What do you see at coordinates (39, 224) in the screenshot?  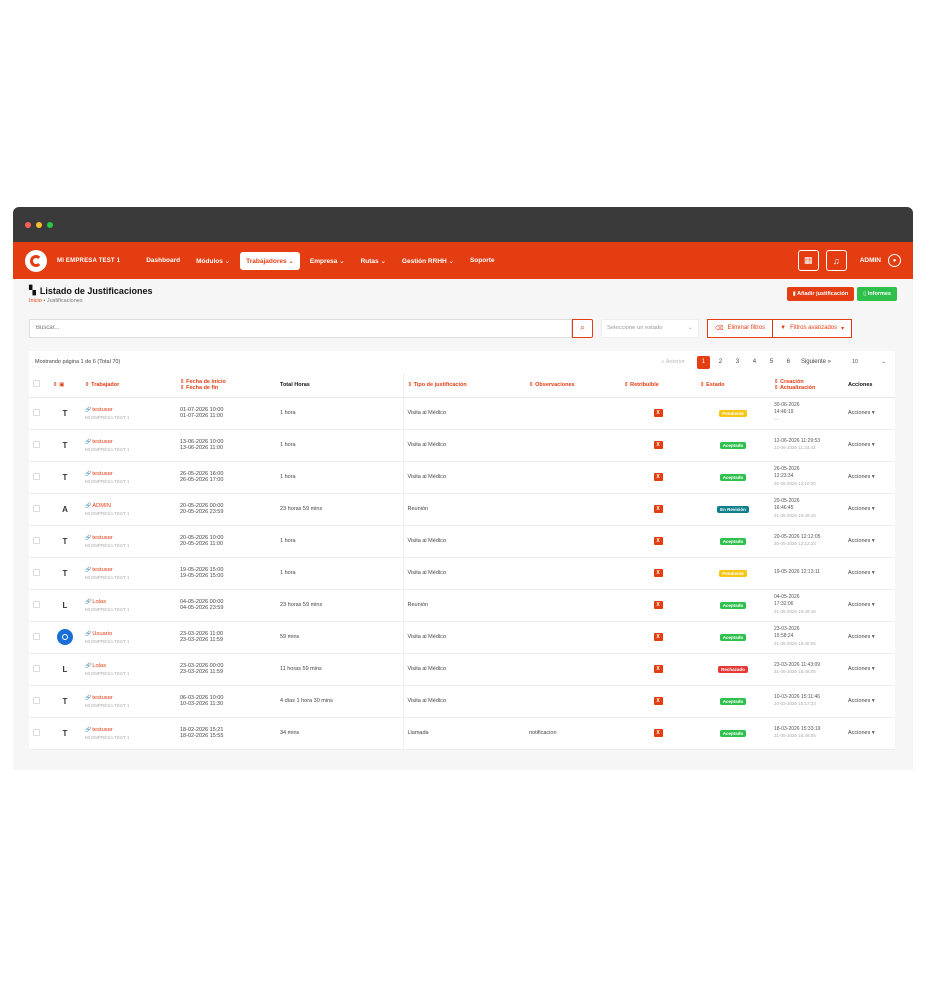 I see `minimize-dot` at bounding box center [39, 224].